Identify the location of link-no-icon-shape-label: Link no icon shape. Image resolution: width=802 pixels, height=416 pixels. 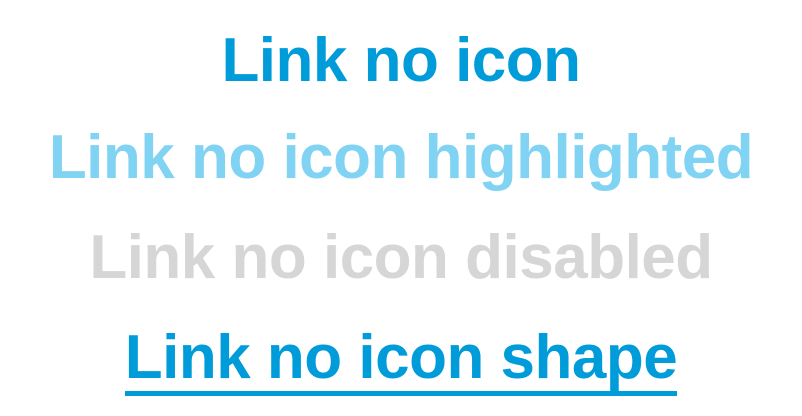
(401, 361).